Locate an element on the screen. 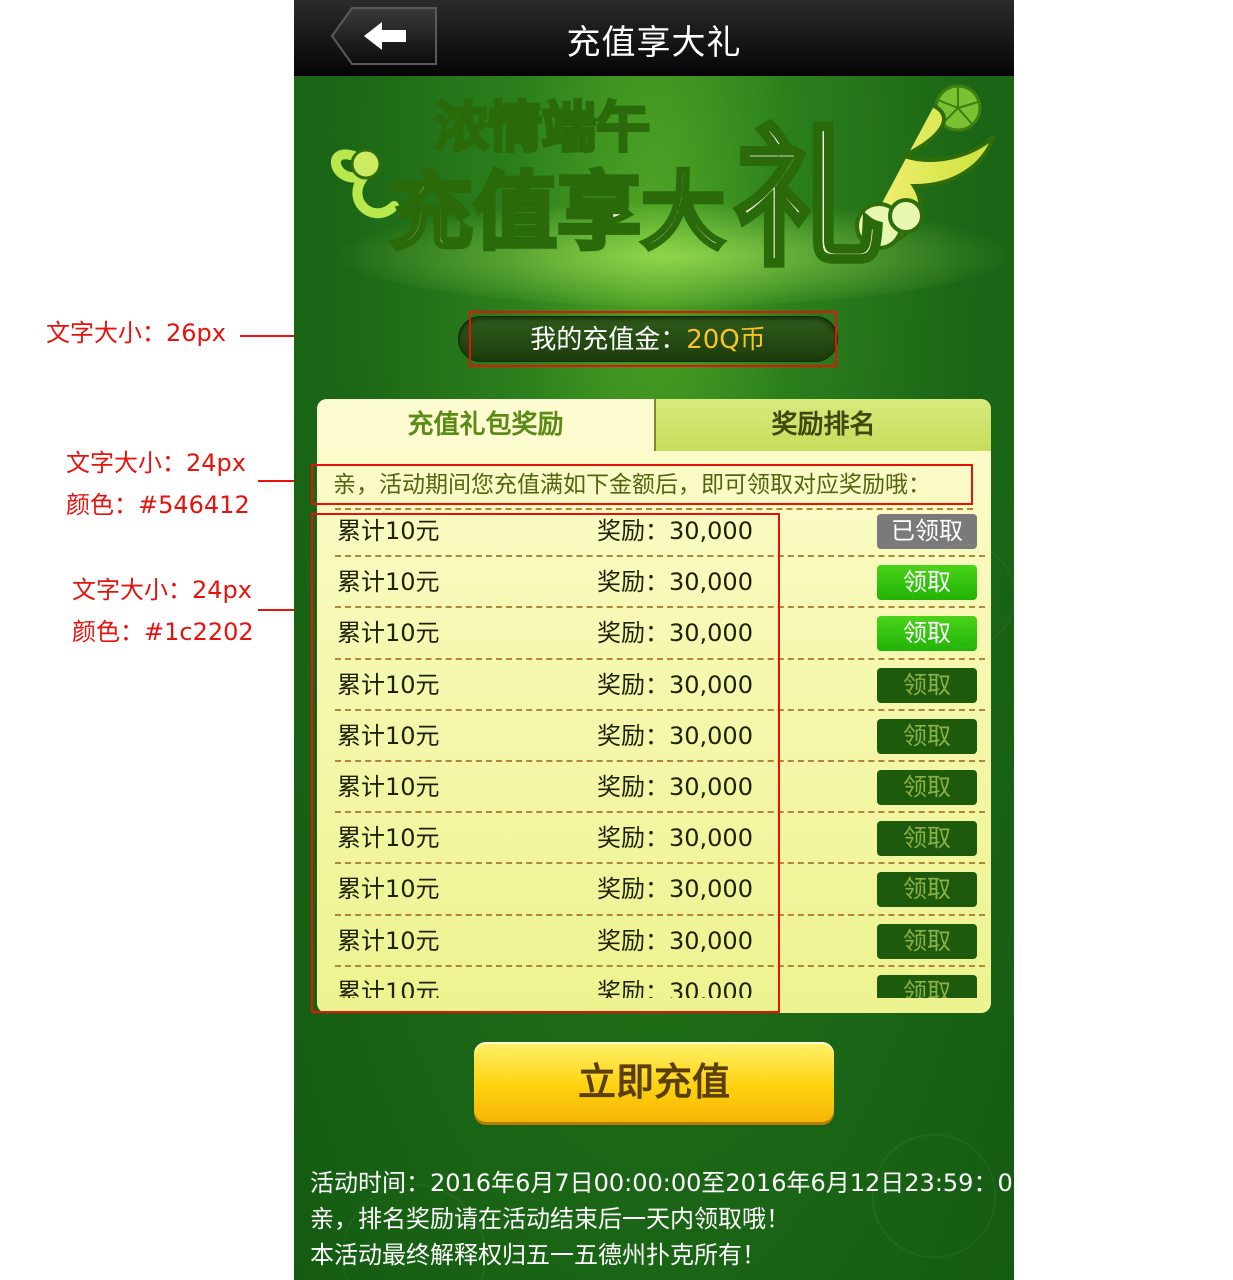 This screenshot has height=1280, width=1233. reward-row: 累计10元 奖励：30,000 已领取 is located at coordinates (660, 532).